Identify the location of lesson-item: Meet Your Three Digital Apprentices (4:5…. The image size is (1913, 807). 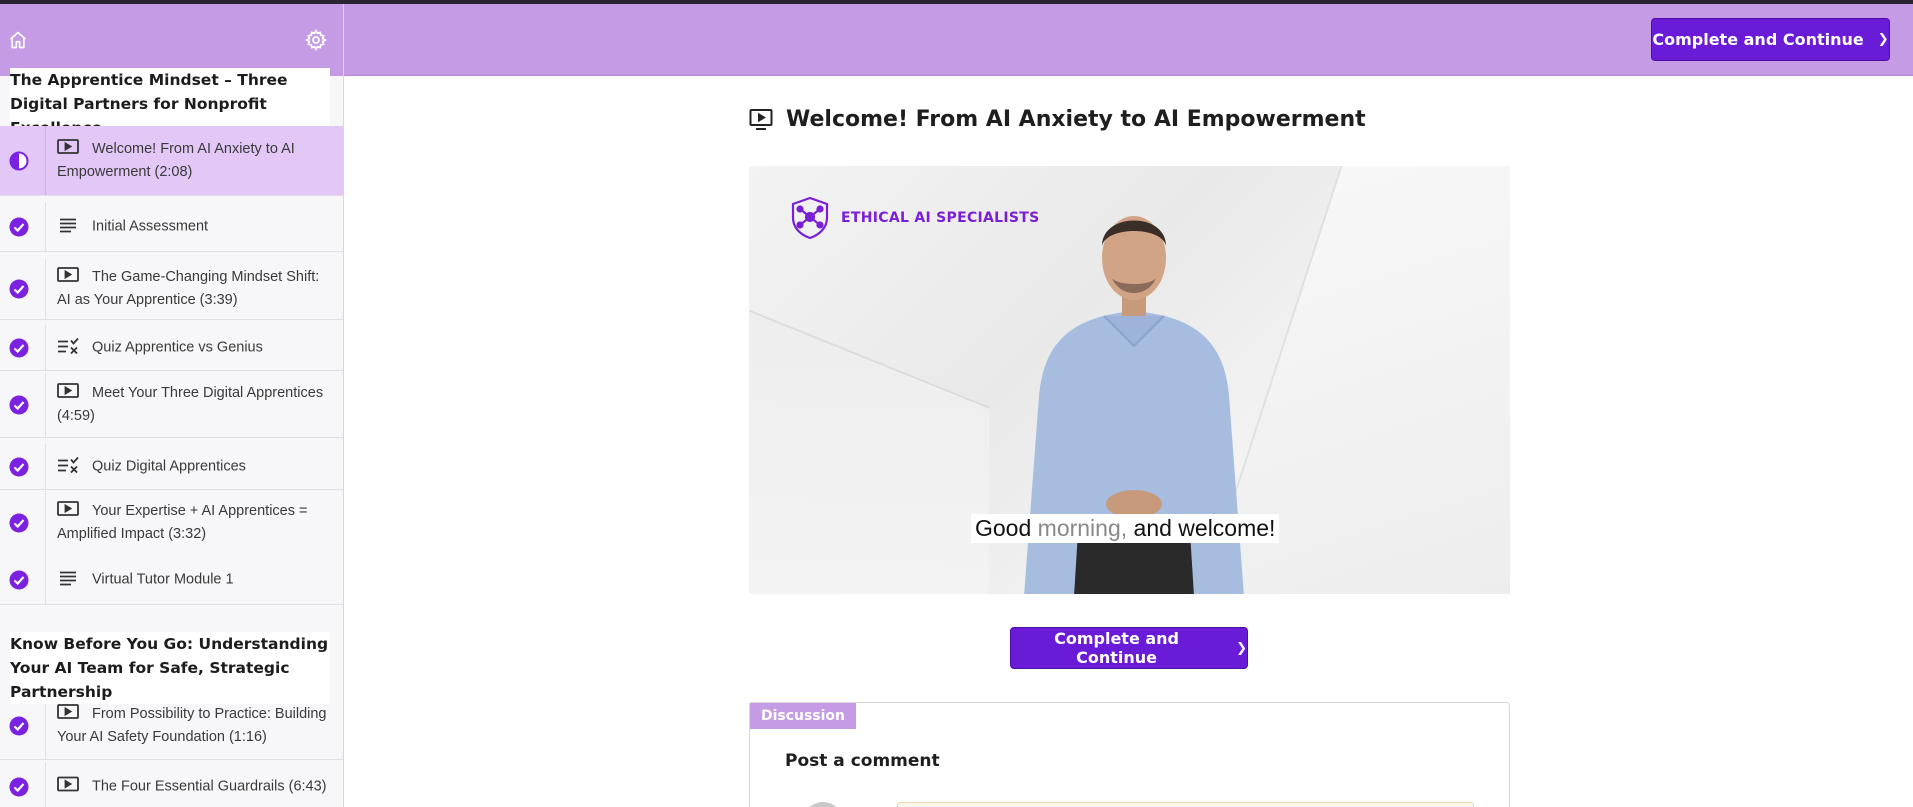
(171, 405).